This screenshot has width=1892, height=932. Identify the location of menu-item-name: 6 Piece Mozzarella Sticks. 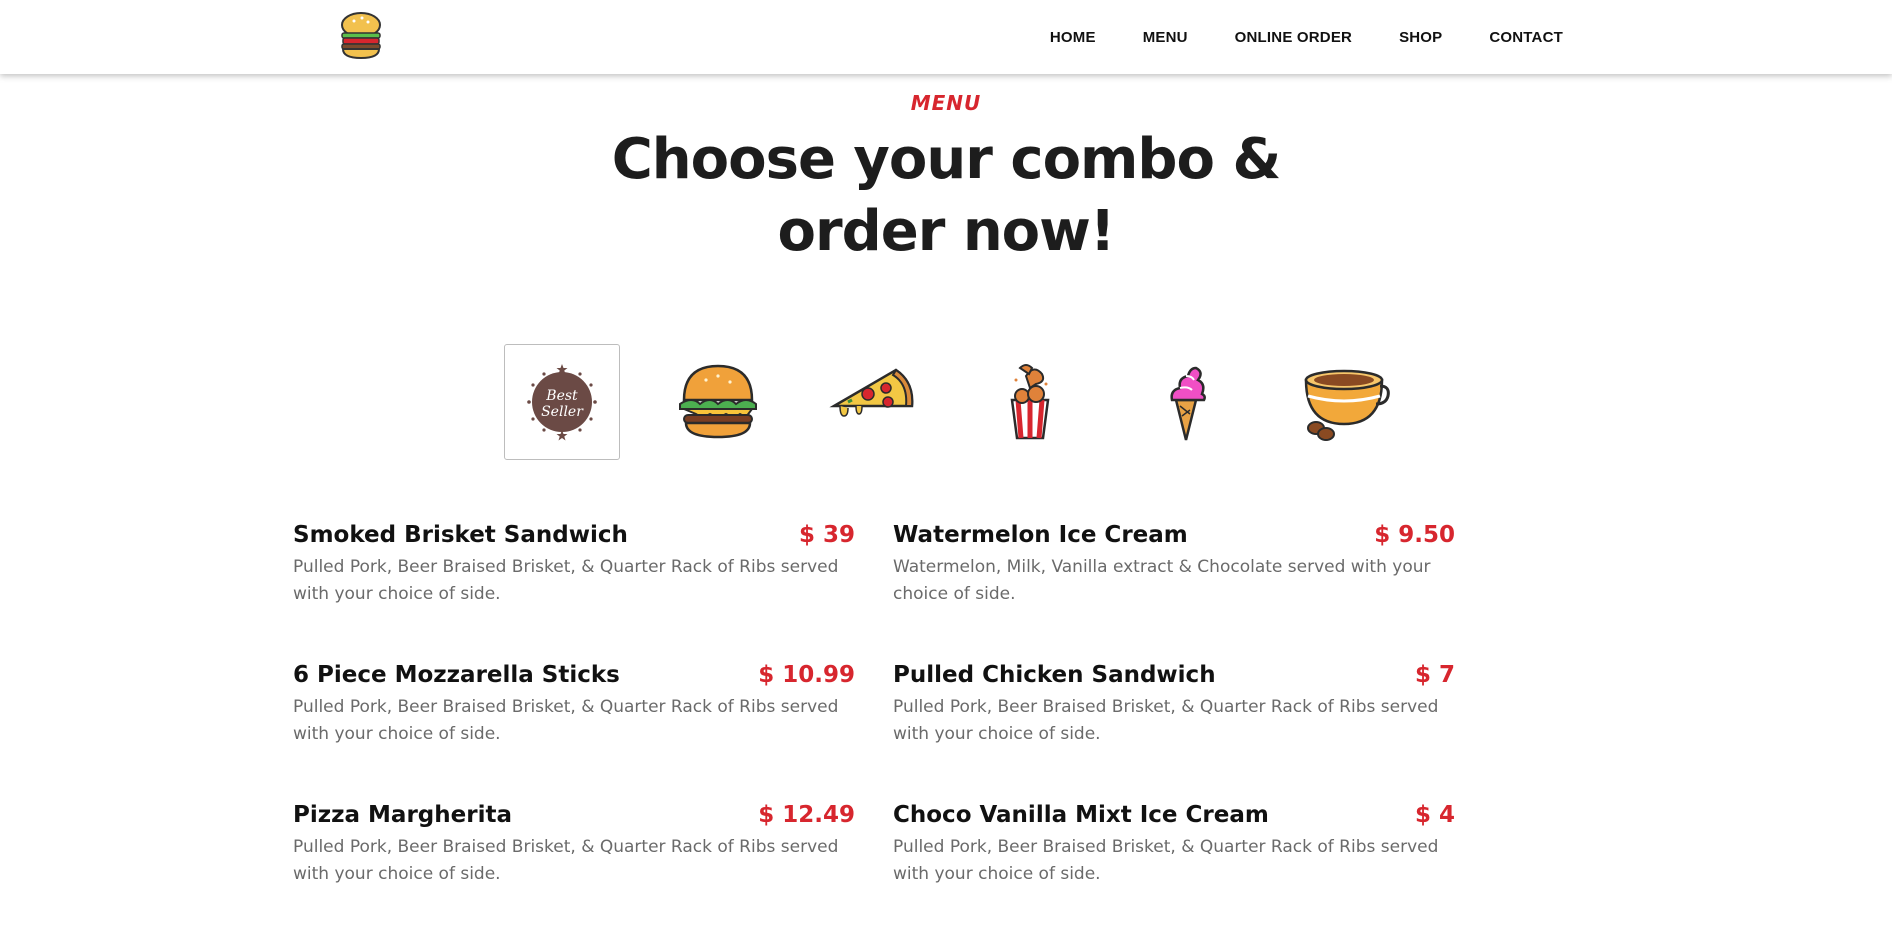
(456, 675).